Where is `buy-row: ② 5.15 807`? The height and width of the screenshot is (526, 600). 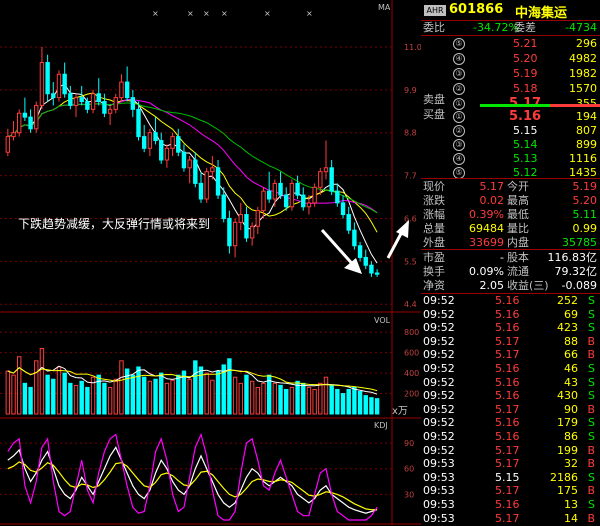 buy-row: ② 5.15 807 is located at coordinates (510, 130).